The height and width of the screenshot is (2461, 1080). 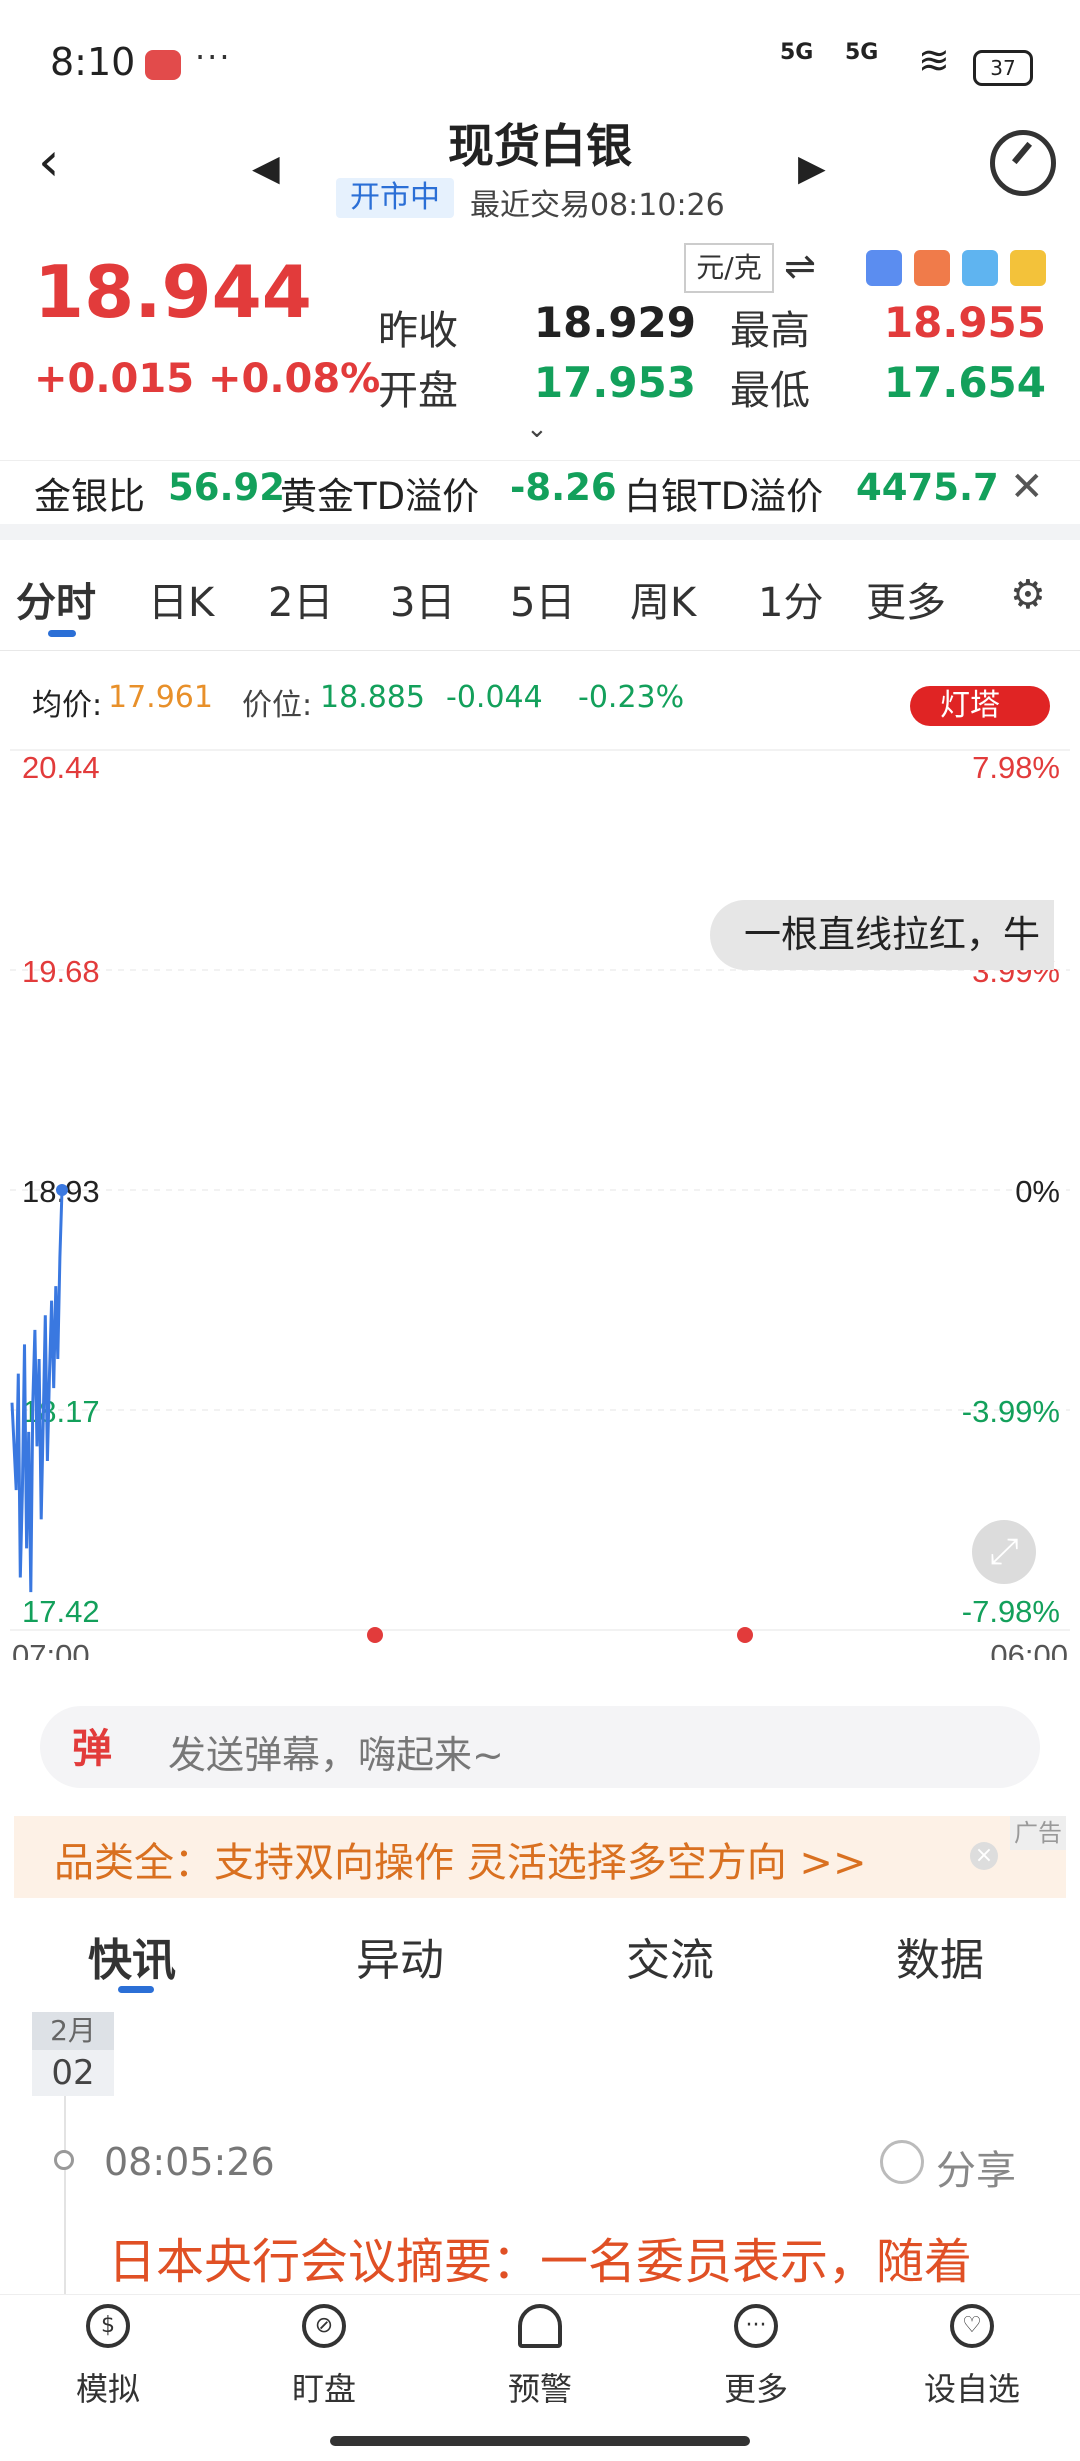 I want to click on clock-icon, so click(x=980, y=268).